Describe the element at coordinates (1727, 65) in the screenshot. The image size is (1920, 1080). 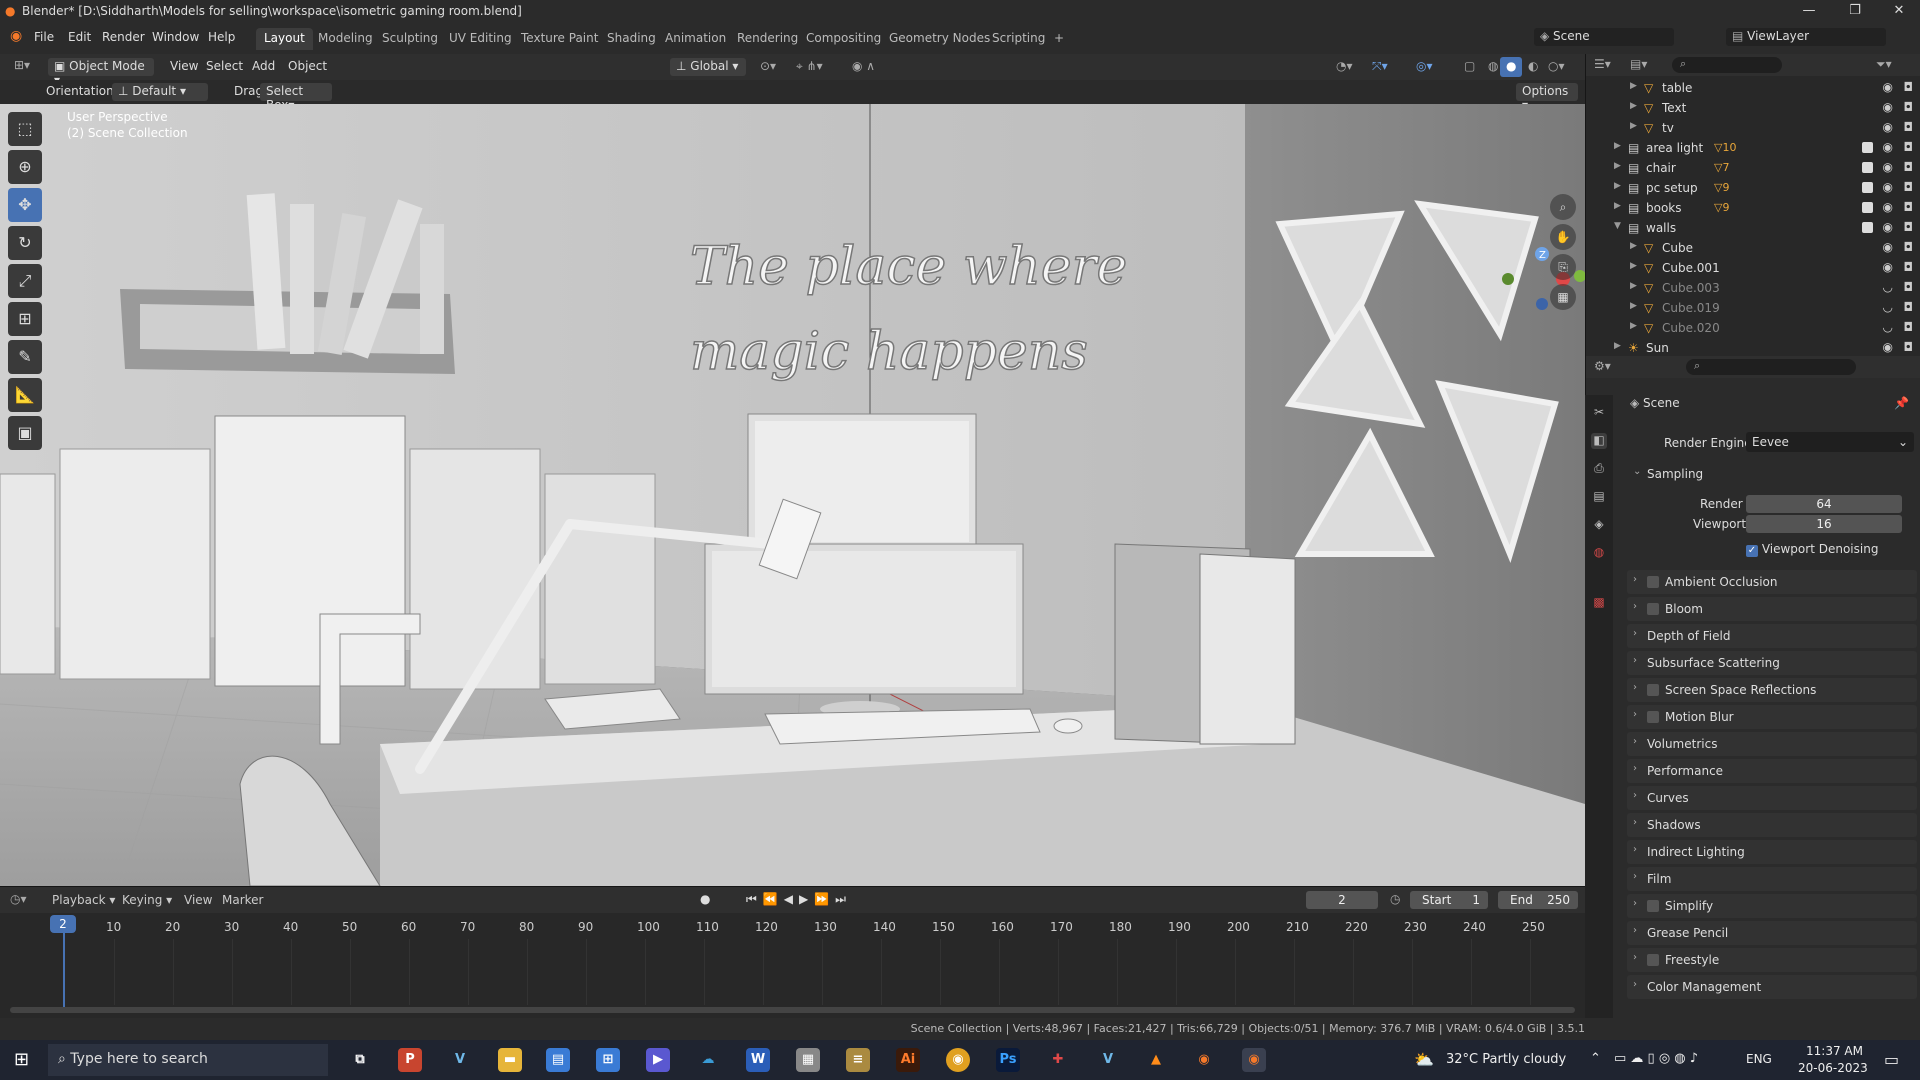
I see `outliner-search-input: ⌕` at that location.